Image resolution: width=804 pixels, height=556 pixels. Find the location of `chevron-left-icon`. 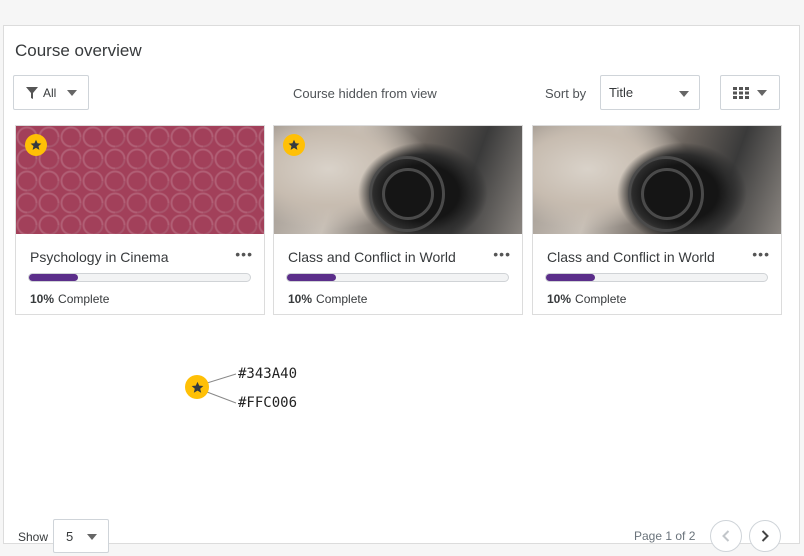

chevron-left-icon is located at coordinates (726, 536).